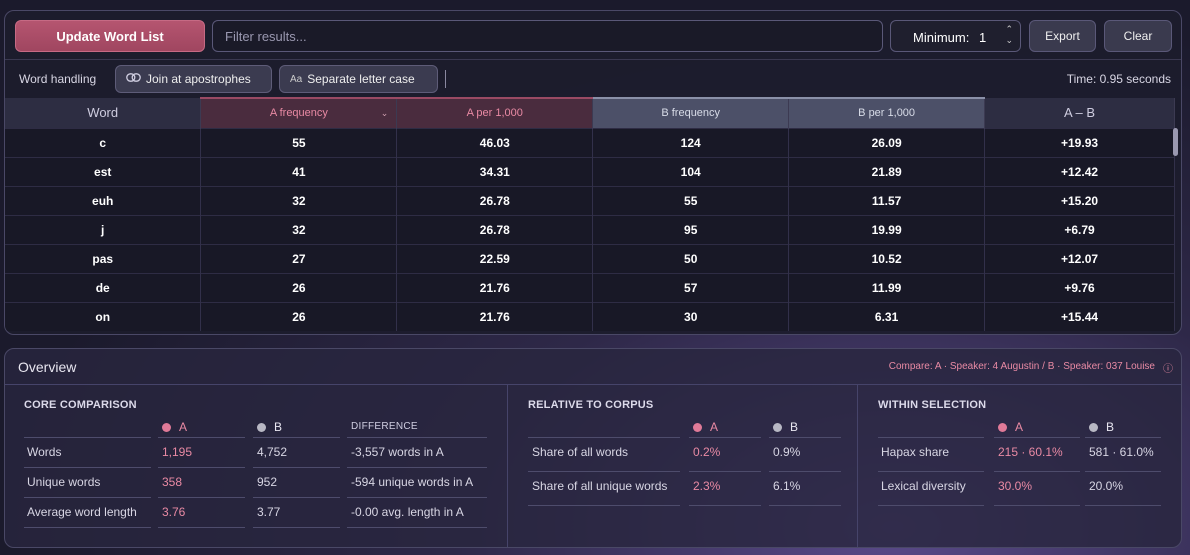 The image size is (1190, 555). I want to click on table-cell: 124, so click(691, 142).